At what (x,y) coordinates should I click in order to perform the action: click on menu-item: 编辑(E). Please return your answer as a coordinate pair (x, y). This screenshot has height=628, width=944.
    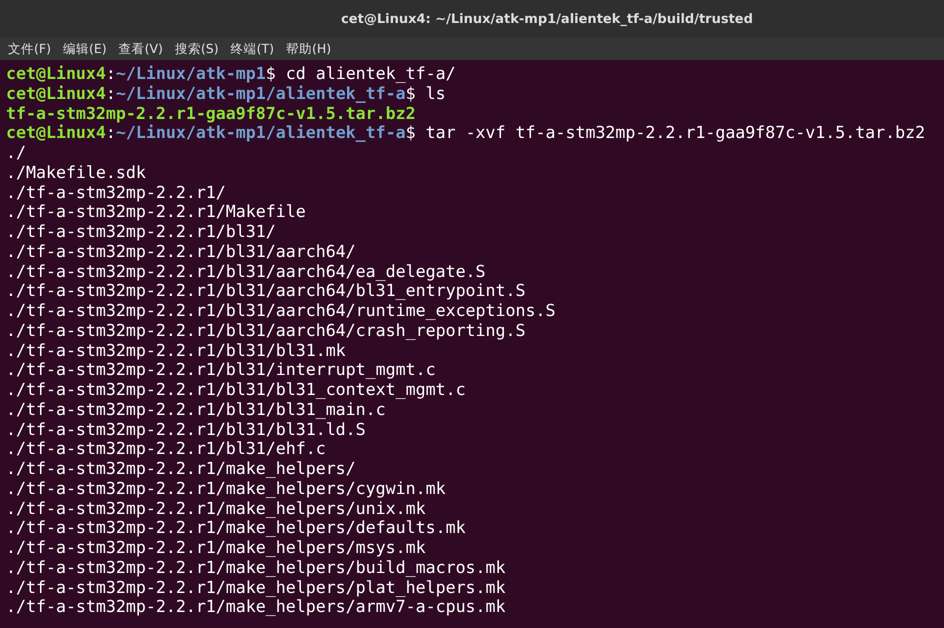
    Looking at the image, I should click on (84, 49).